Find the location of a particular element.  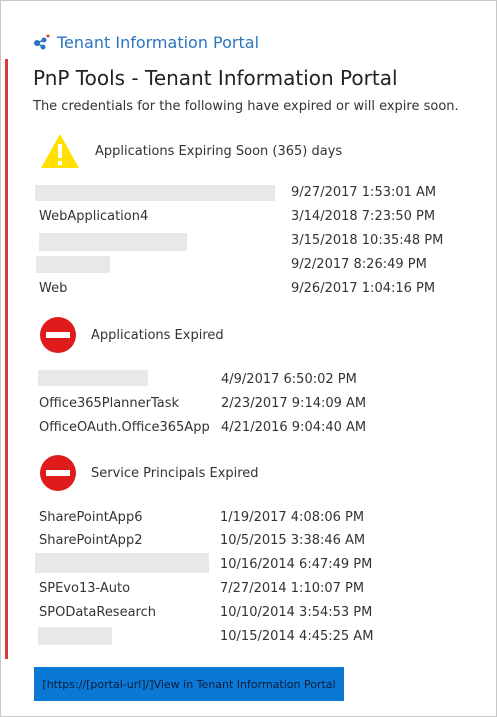

list-item: SPODataResearch 10/10/2014 3:54:53 PM is located at coordinates (249, 613).